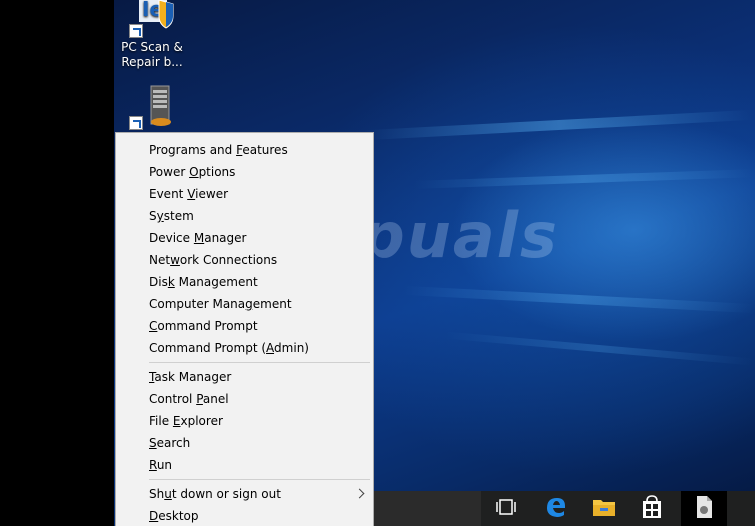 Image resolution: width=755 pixels, height=526 pixels. What do you see at coordinates (161, 421) in the screenshot?
I see `menu-item-label: File` at bounding box center [161, 421].